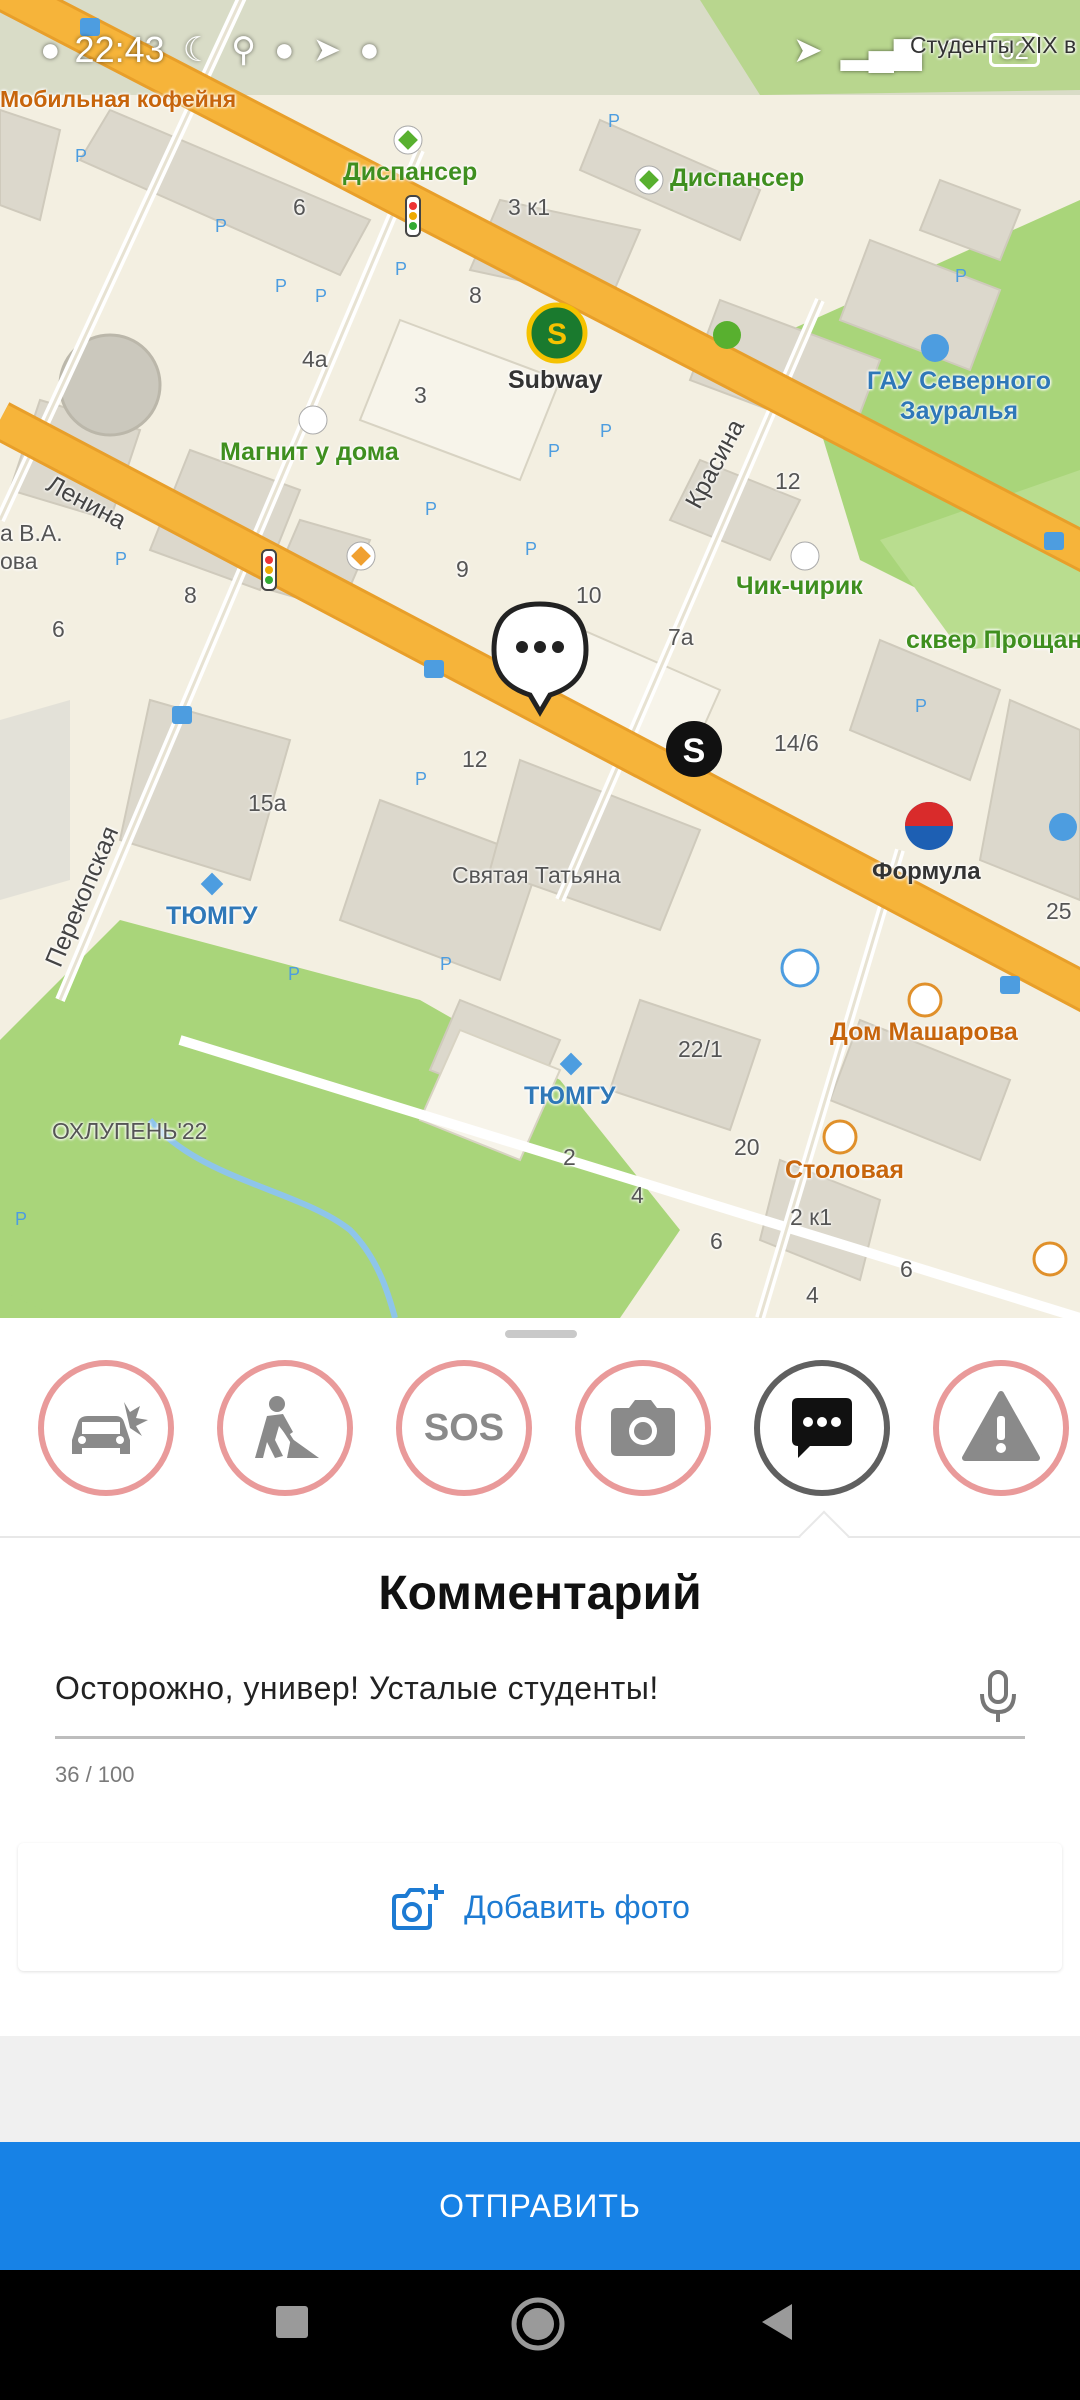 This screenshot has width=1080, height=2400. Describe the element at coordinates (540, 1593) in the screenshot. I see `sheet-title: Комментарий` at that location.